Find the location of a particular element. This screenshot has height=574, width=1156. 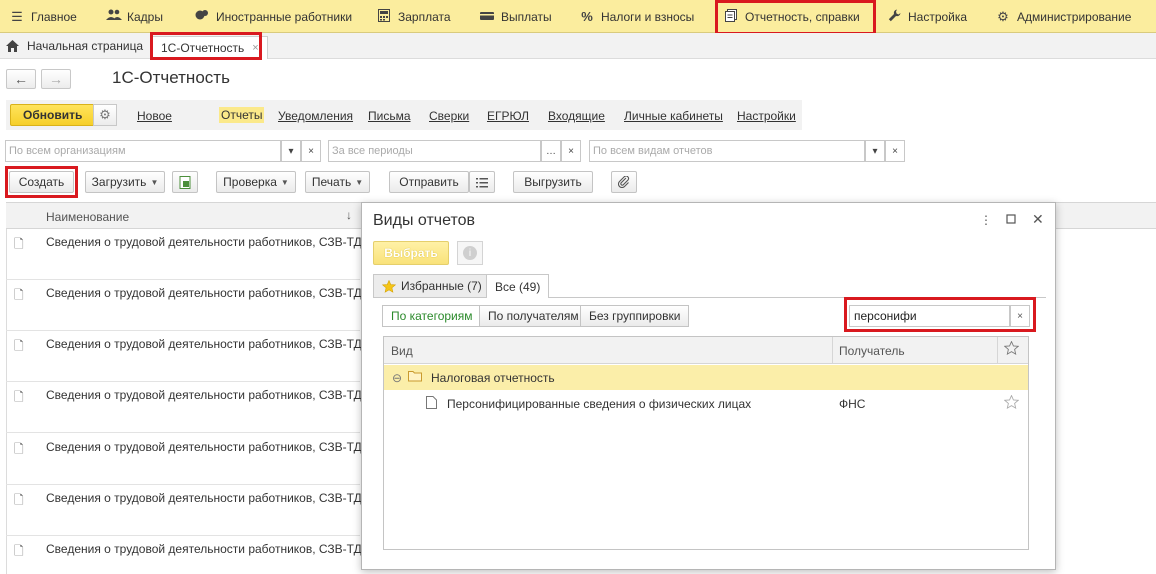

link-new: Новое is located at coordinates (154, 116).